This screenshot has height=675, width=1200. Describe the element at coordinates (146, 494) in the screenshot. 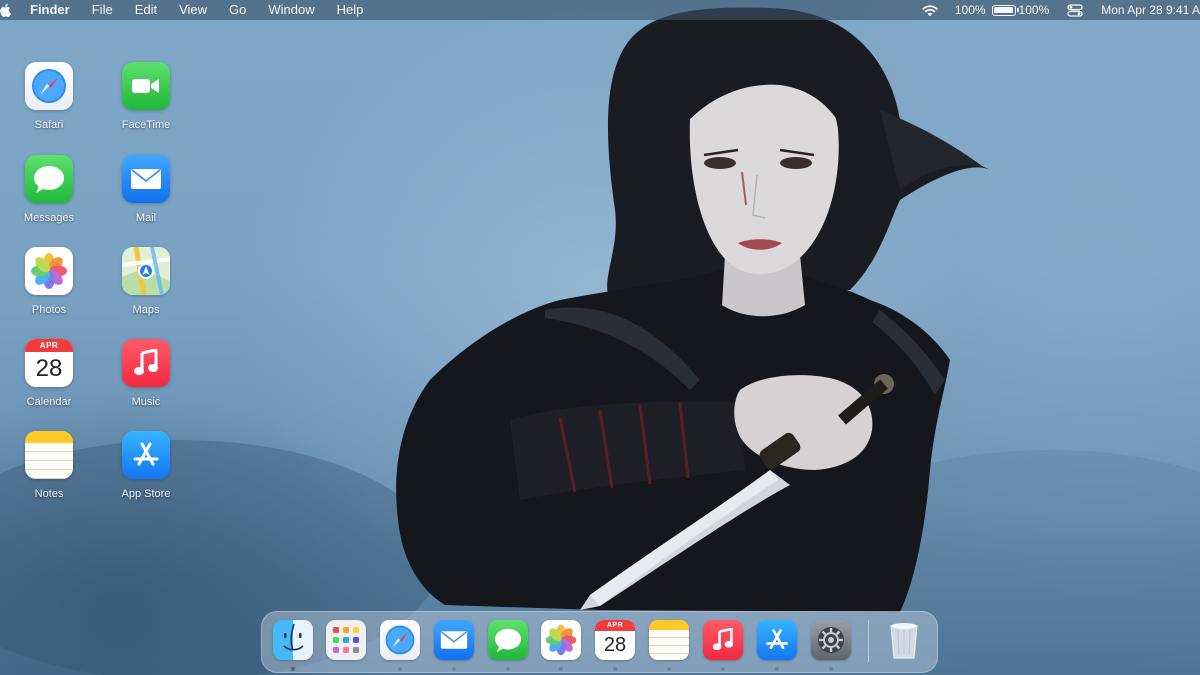

I see `desktop-icon-label: App Store` at that location.